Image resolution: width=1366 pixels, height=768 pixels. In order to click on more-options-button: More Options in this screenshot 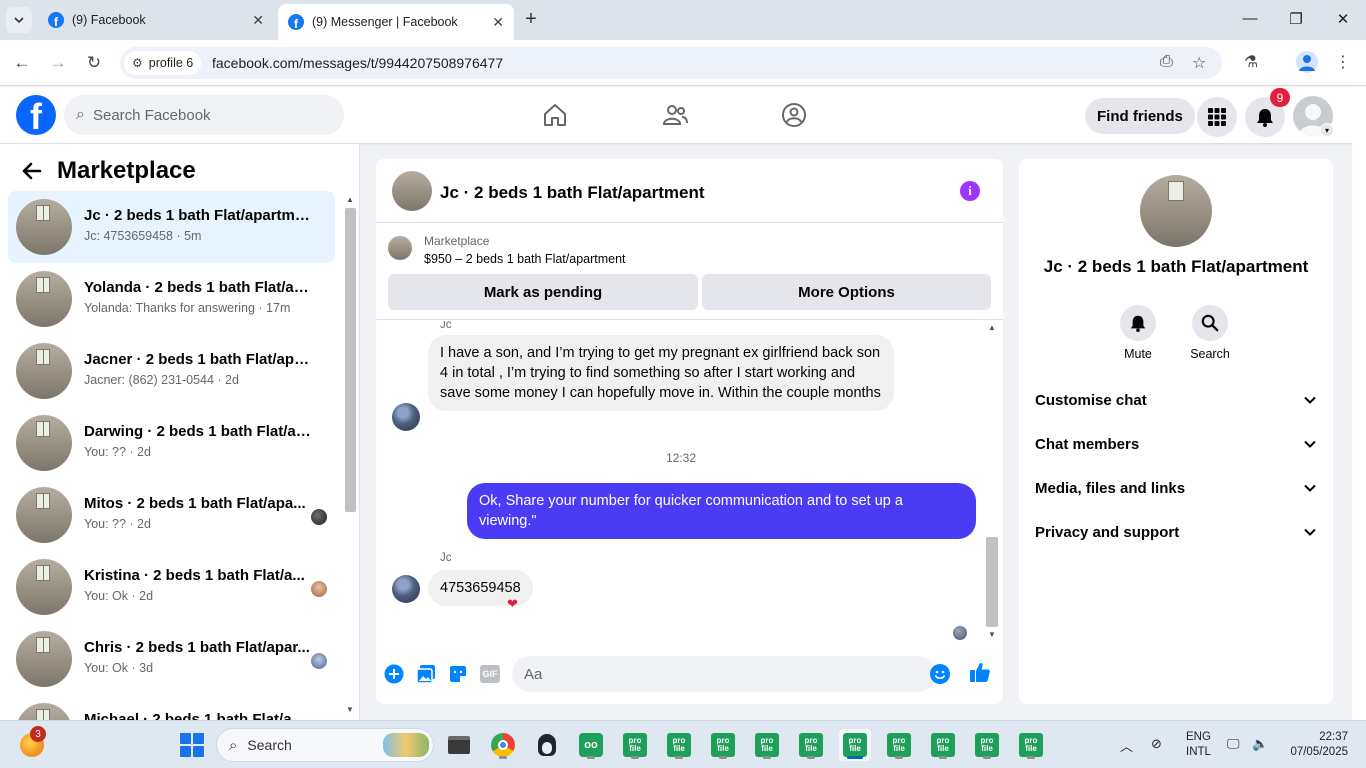, I will do `click(846, 292)`.